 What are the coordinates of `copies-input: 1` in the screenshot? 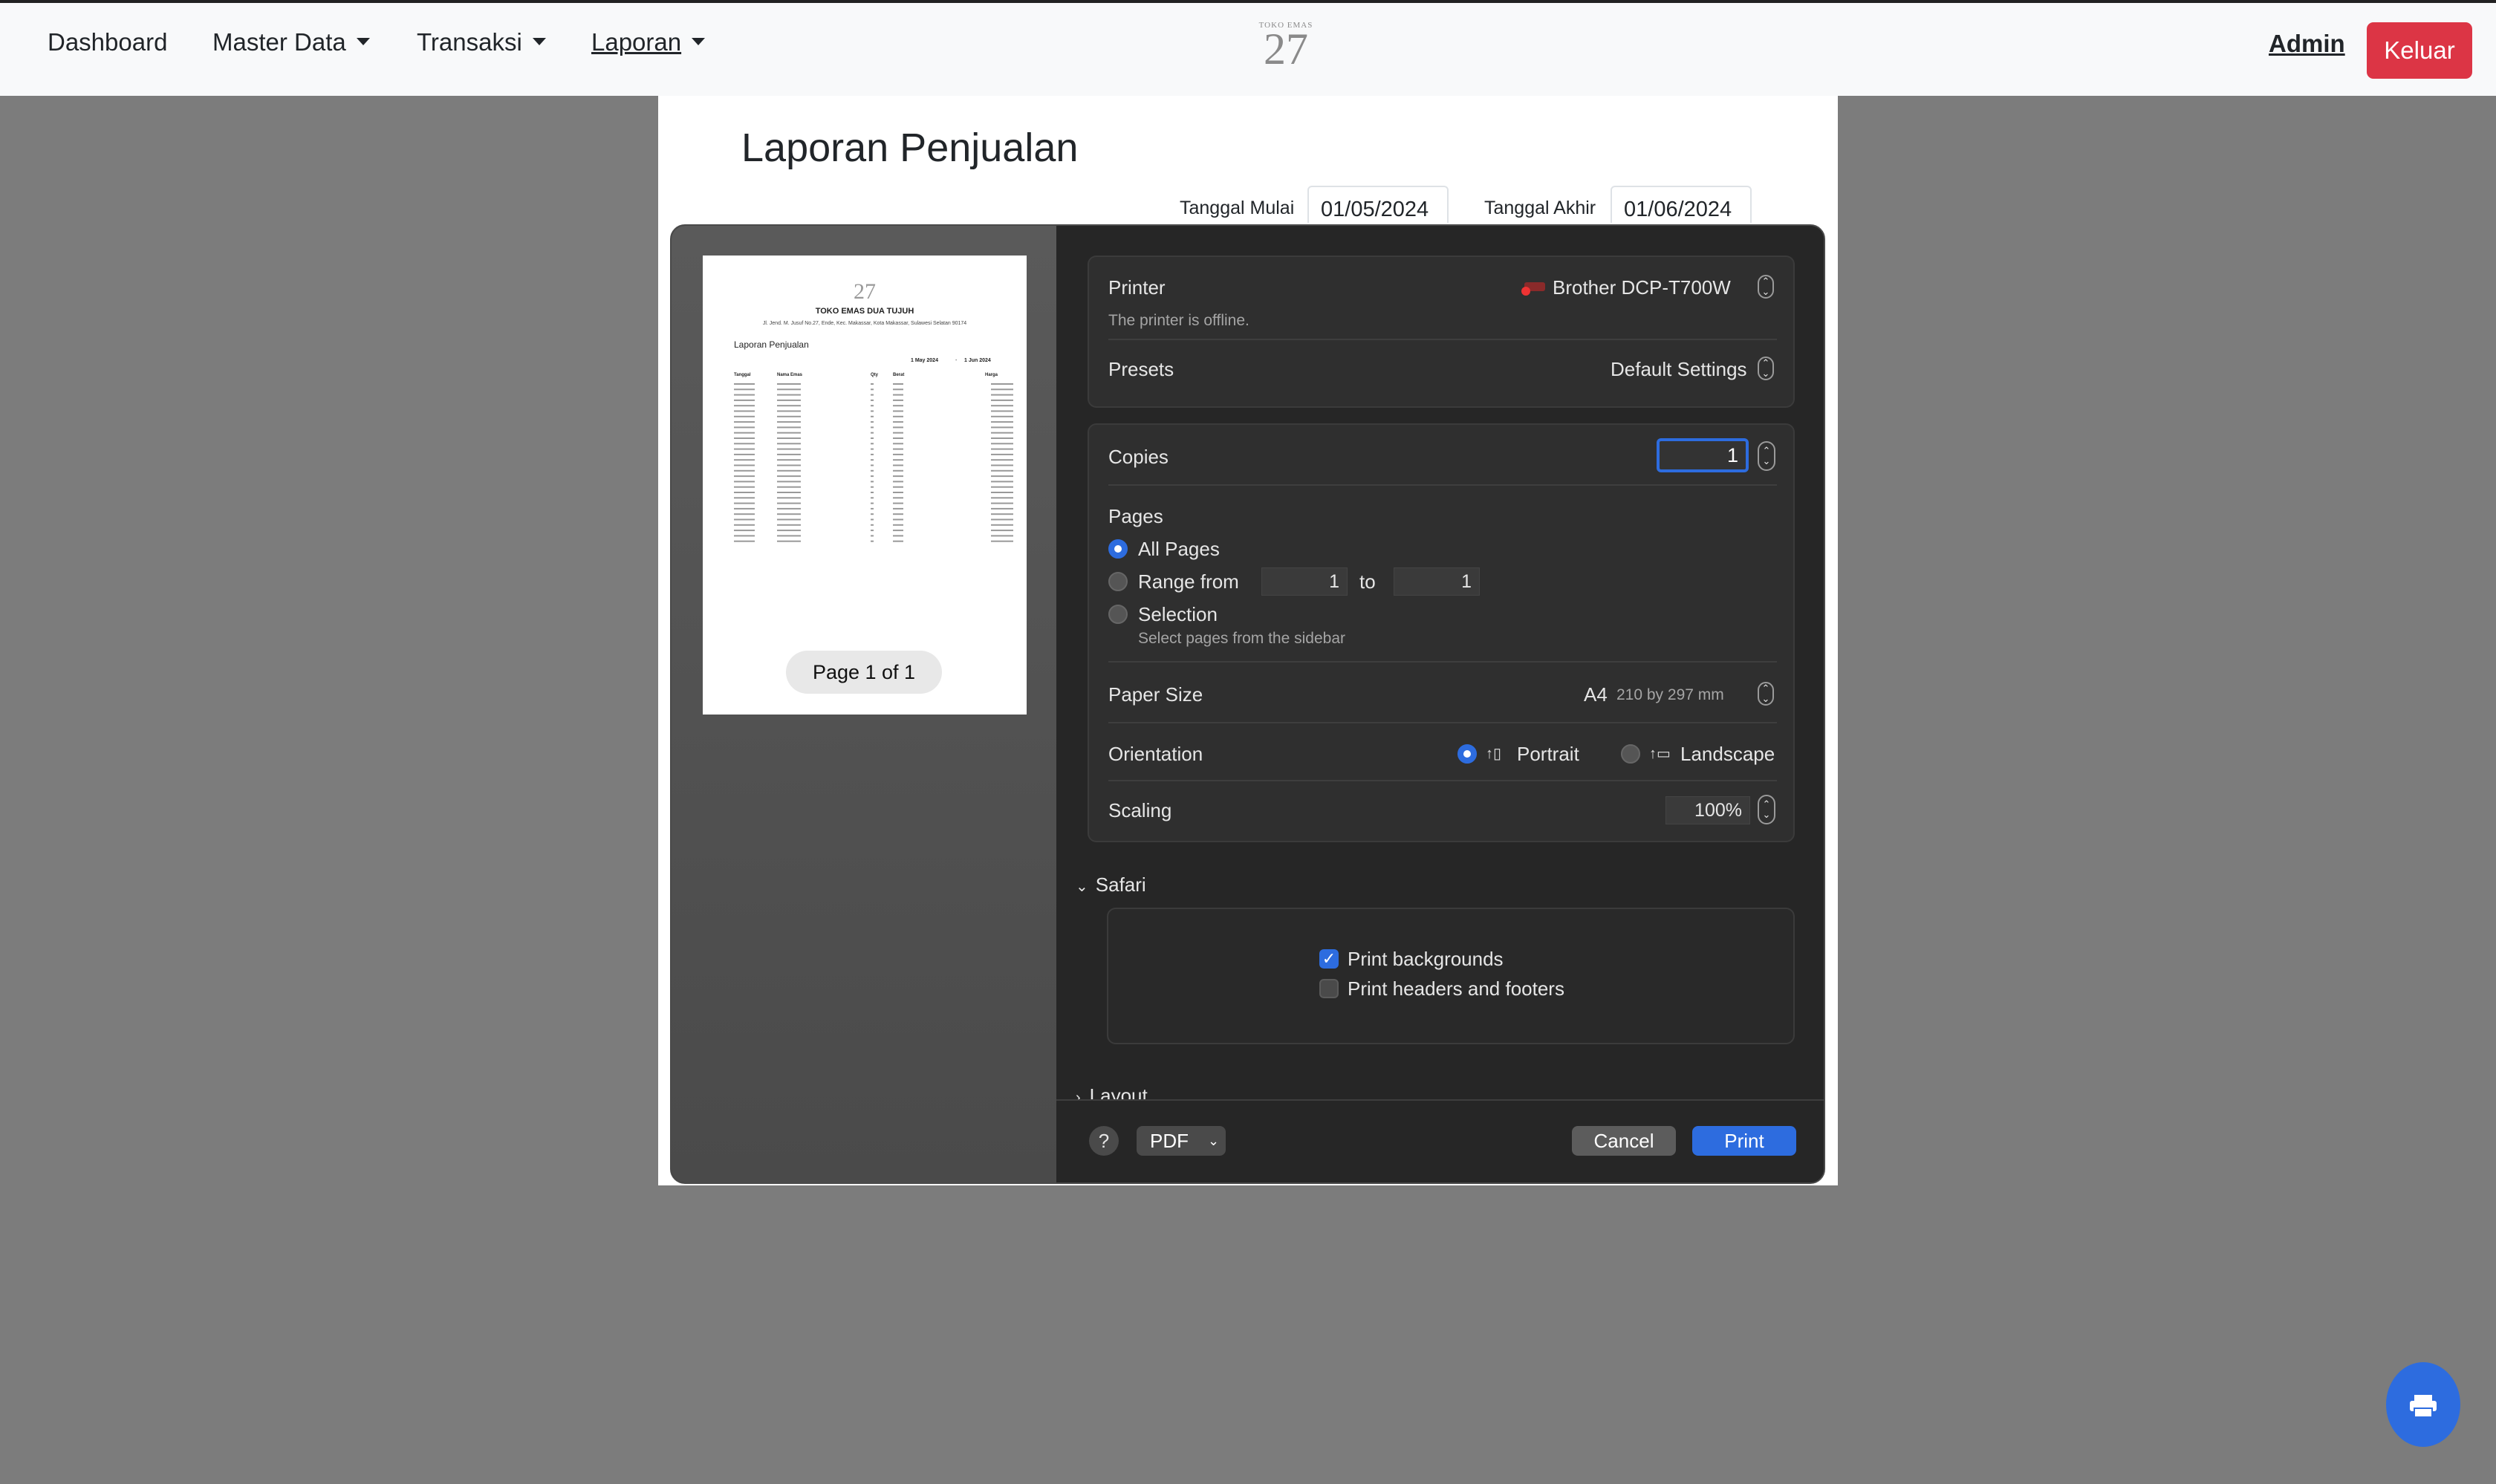 It's located at (1703, 455).